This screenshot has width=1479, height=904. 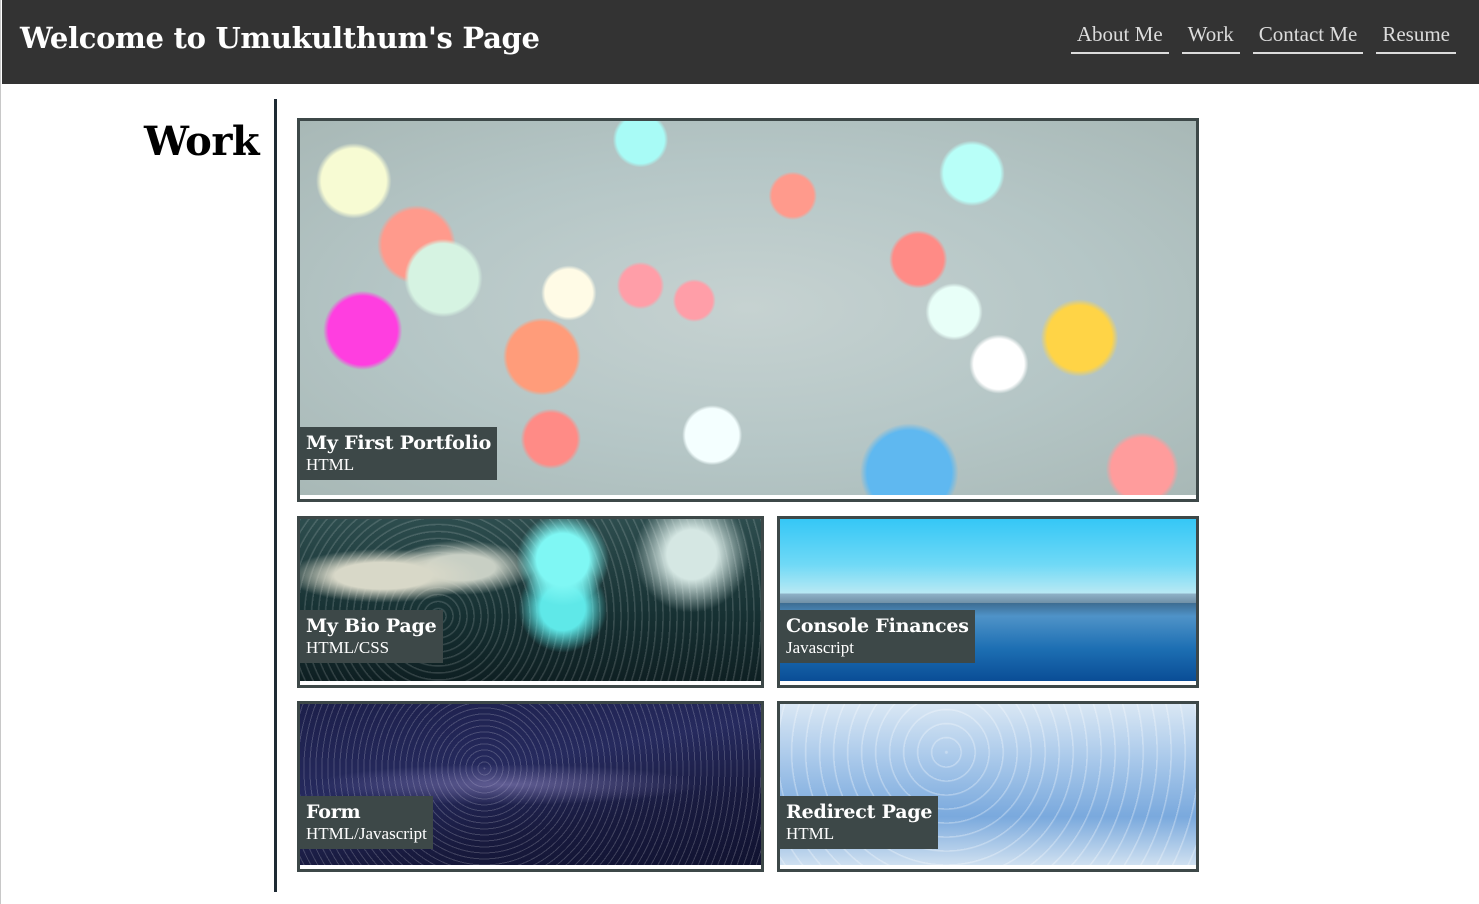 I want to click on project-caption: Form HTML/Javascript, so click(x=366, y=822).